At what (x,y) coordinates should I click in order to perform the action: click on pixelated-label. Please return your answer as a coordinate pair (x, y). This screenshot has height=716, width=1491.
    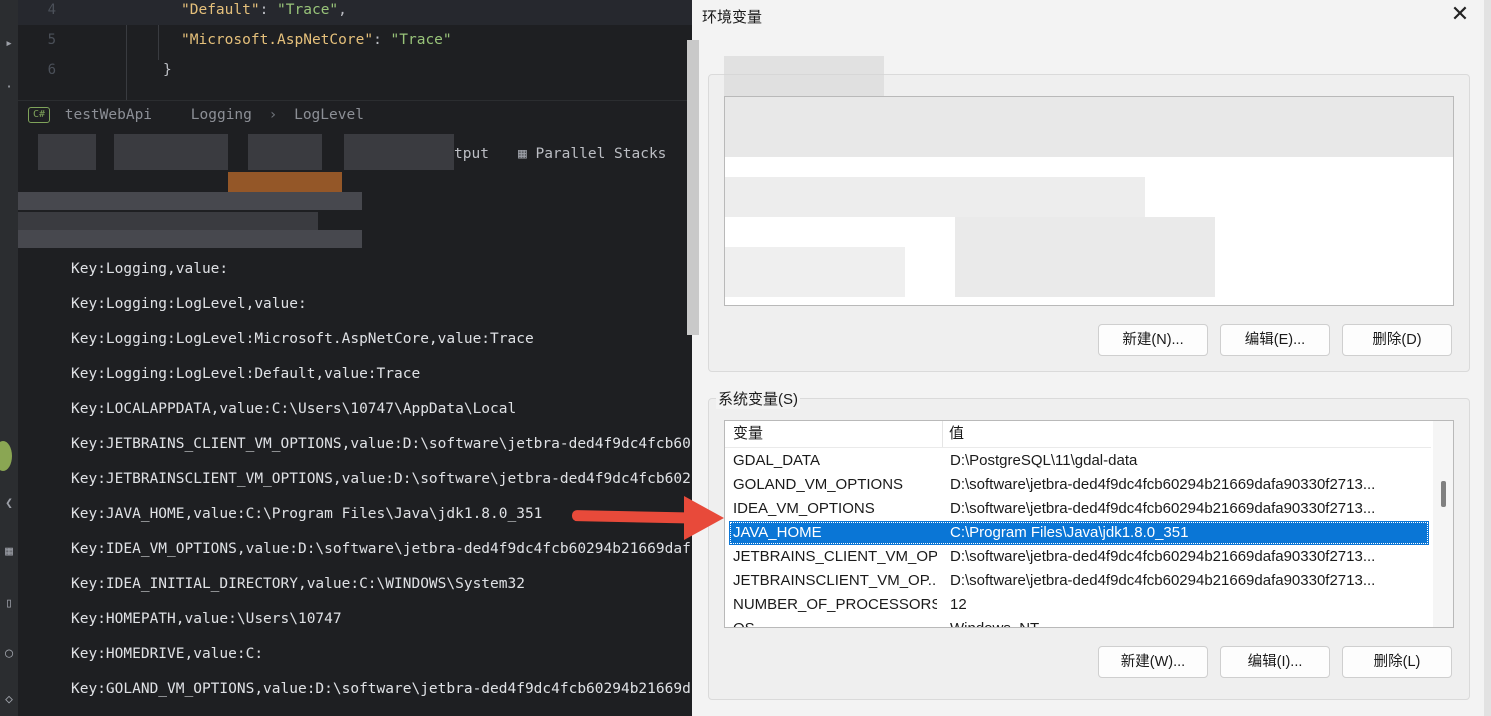
    Looking at the image, I should click on (804, 76).